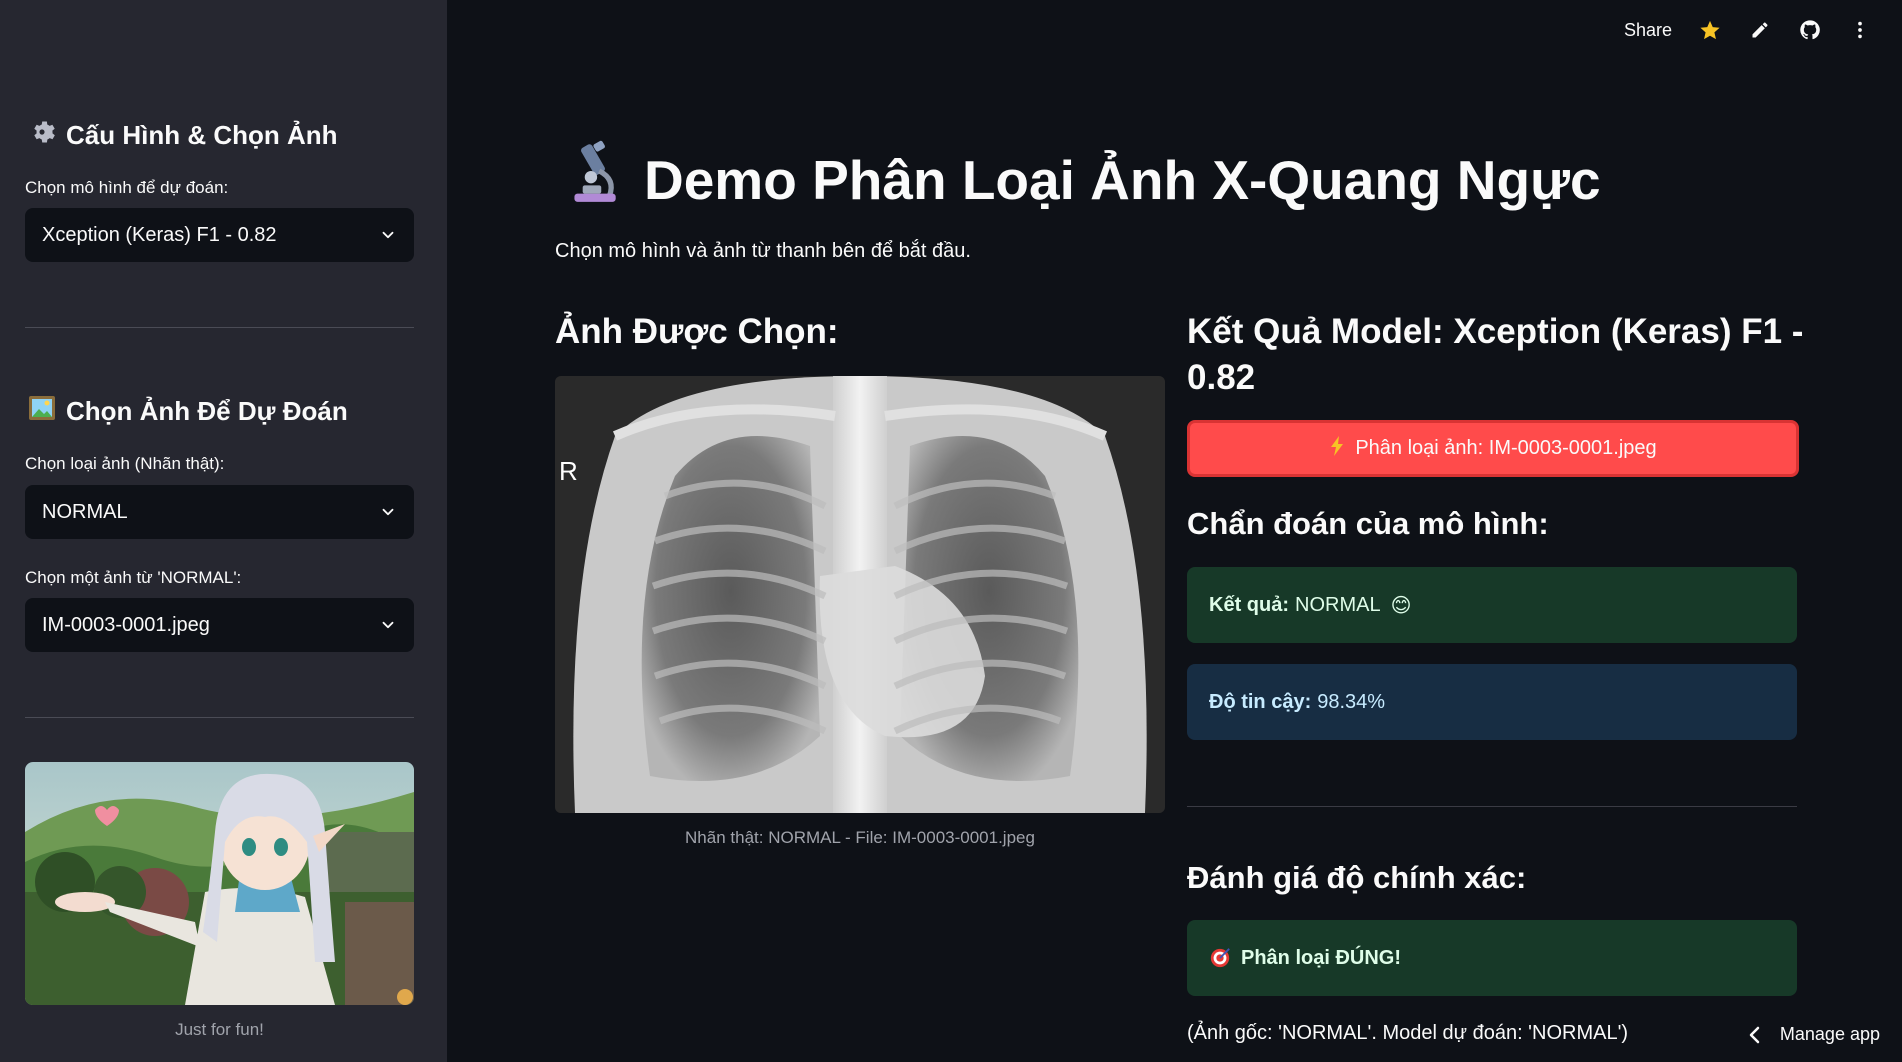 The height and width of the screenshot is (1062, 1902). I want to click on page-title-text: Demo Phân Loại Ảnh X-Quang Ngực, so click(1122, 179).